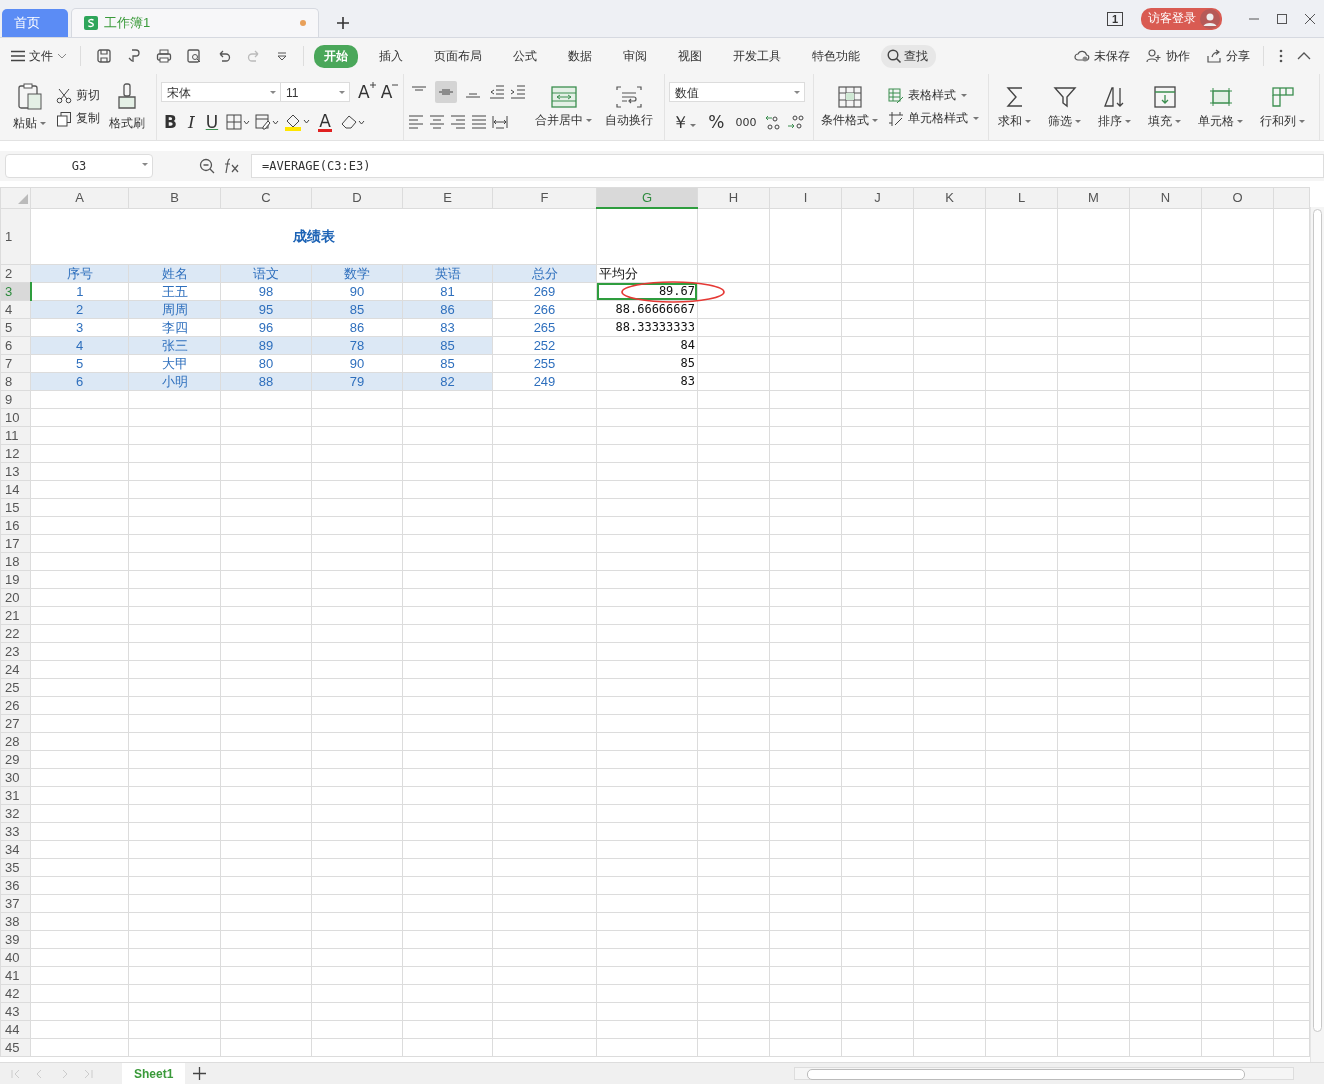 This screenshot has width=1324, height=1084. What do you see at coordinates (500, 122) in the screenshot?
I see `distribute-icon` at bounding box center [500, 122].